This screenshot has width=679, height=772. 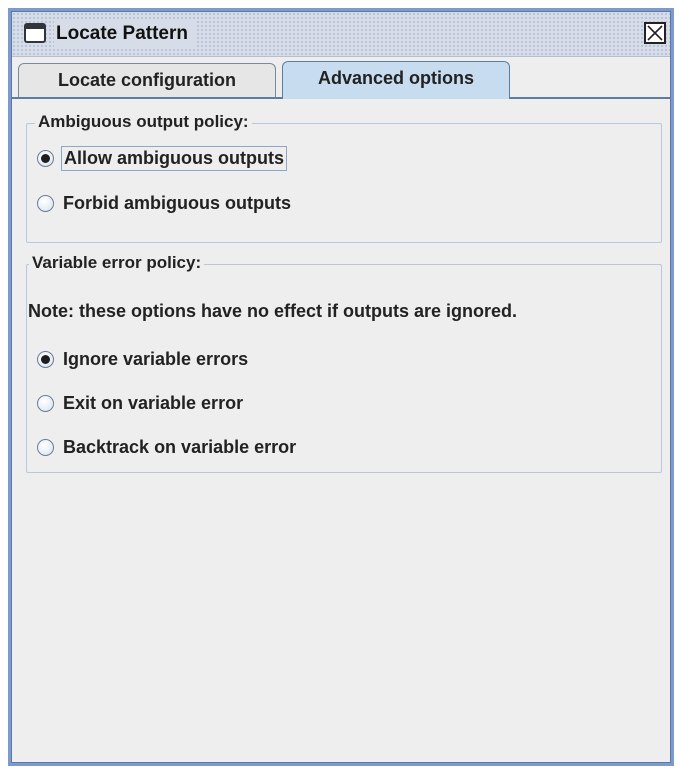 I want to click on radio-allow-ambiguous-outputs: Allow ambiguous outputs, so click(x=162, y=158).